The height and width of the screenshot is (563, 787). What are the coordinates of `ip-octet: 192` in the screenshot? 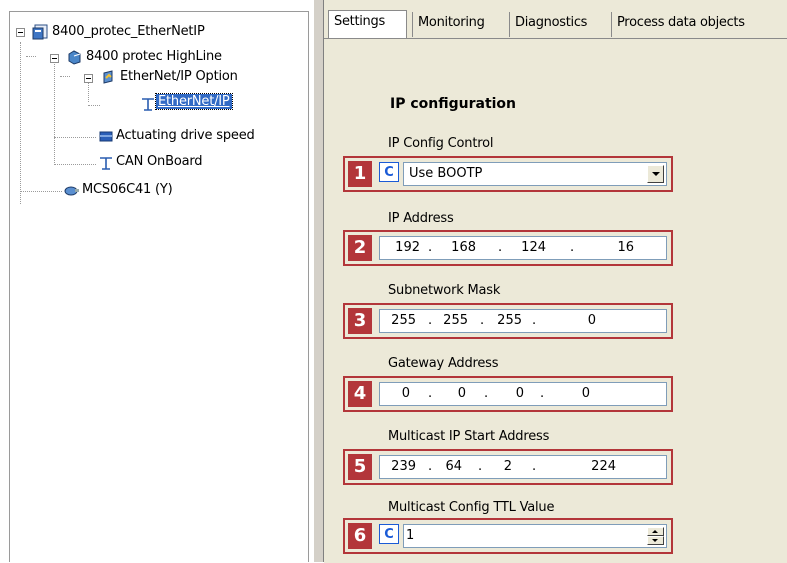 It's located at (400, 247).